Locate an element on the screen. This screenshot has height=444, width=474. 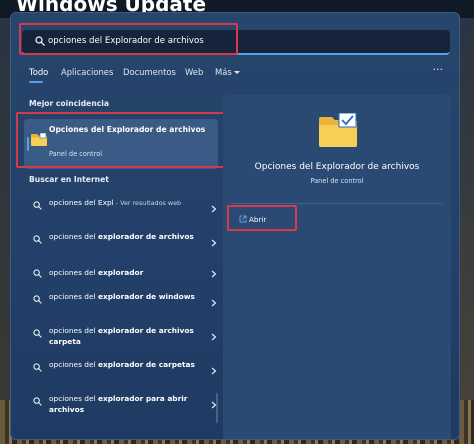
scrollbar is located at coordinates (217, 408).